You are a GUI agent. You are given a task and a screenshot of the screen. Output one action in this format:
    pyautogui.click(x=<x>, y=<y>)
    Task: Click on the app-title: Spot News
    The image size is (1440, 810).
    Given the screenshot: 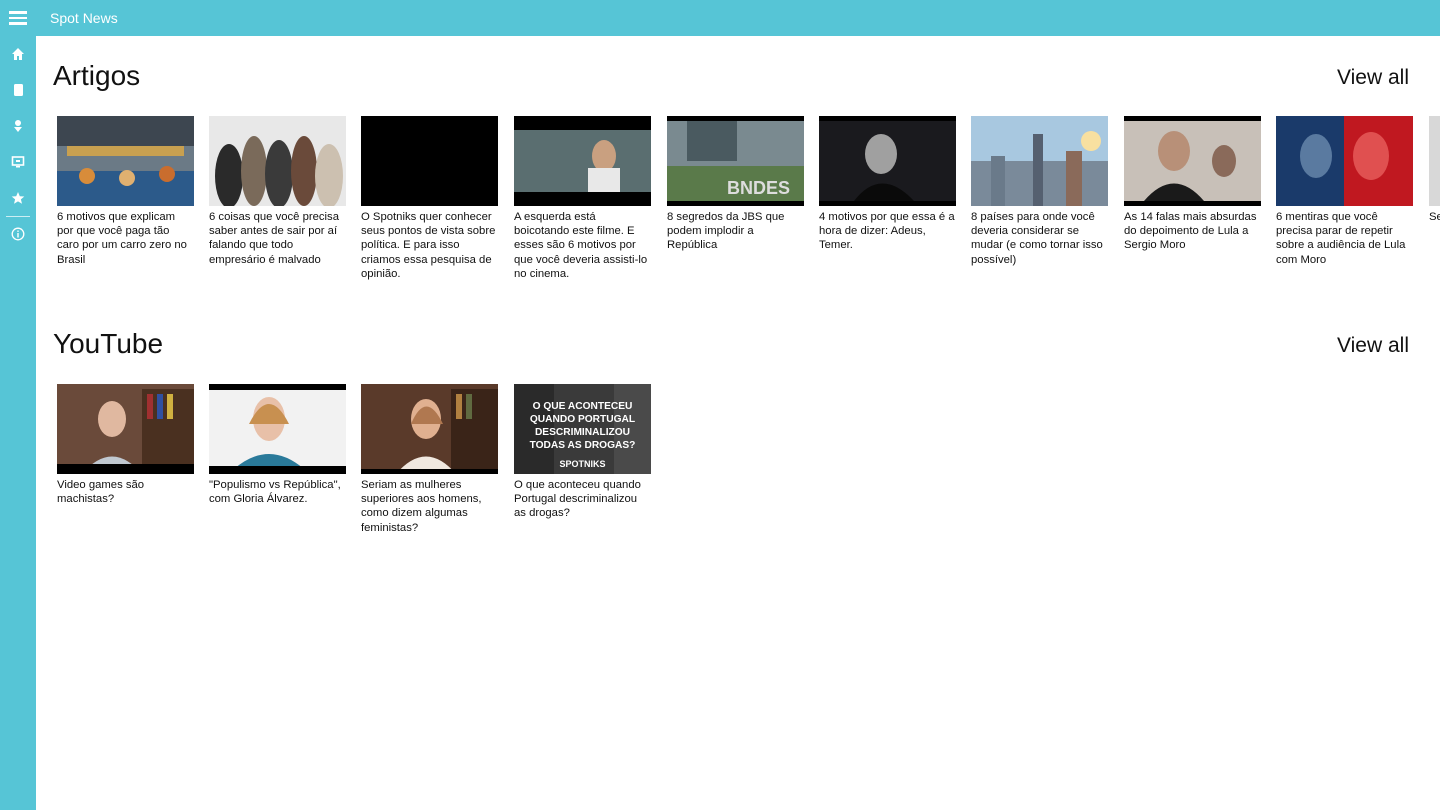 What is the action you would take?
    pyautogui.click(x=84, y=18)
    